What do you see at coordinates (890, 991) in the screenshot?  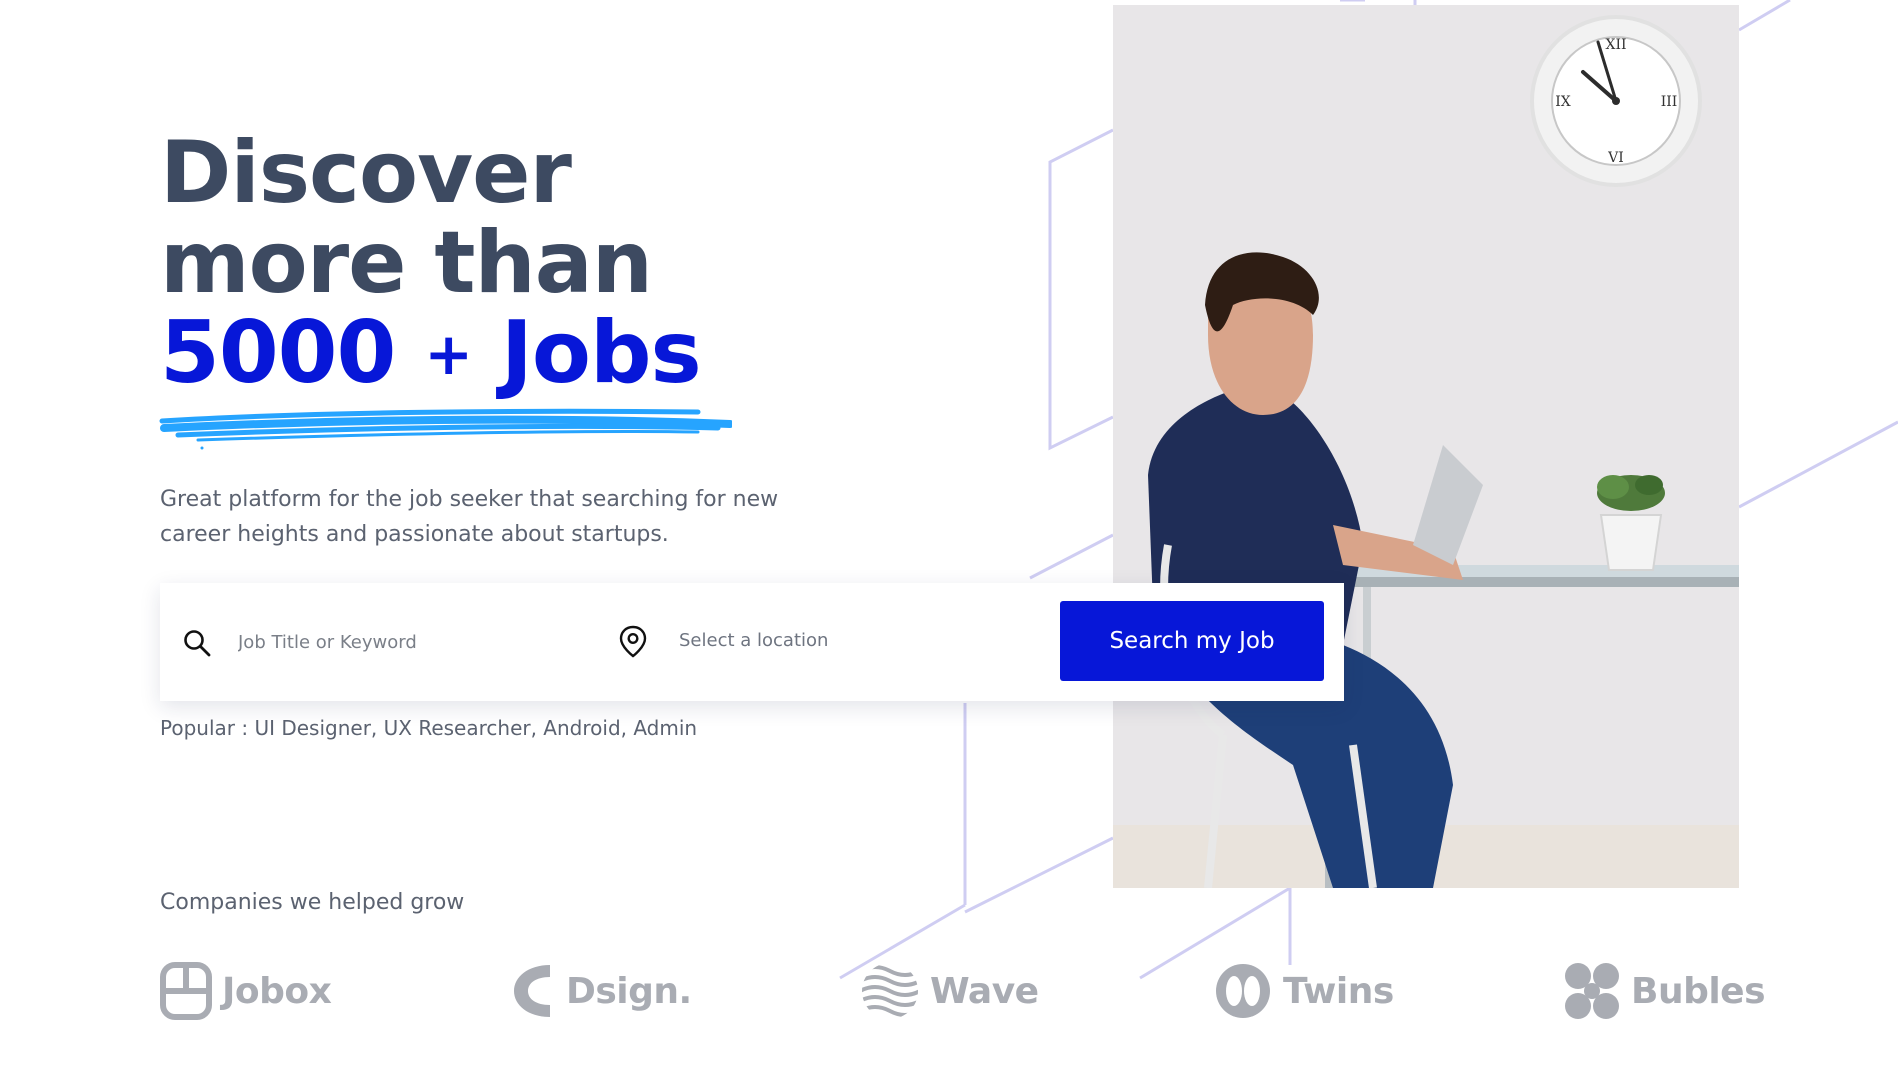 I see `wave-logo-icon` at bounding box center [890, 991].